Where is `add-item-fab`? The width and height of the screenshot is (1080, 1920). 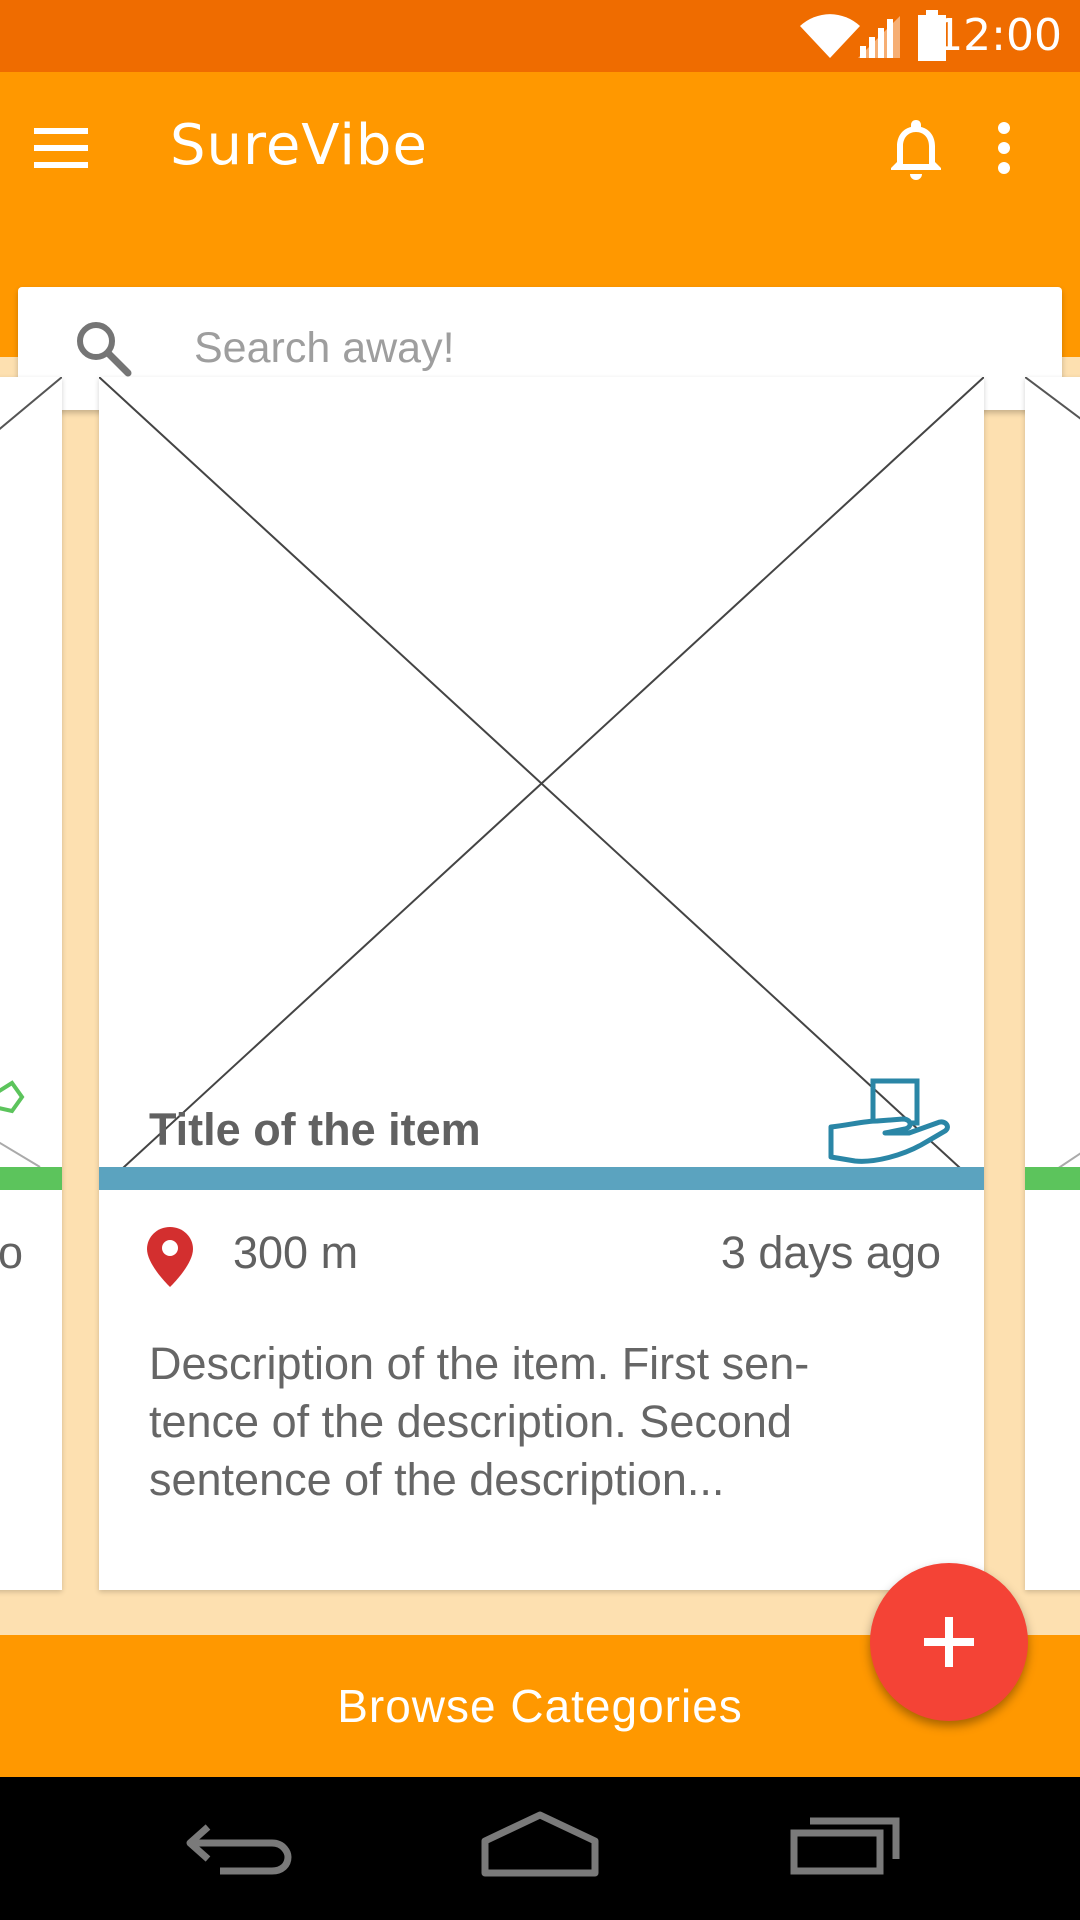 add-item-fab is located at coordinates (949, 1642).